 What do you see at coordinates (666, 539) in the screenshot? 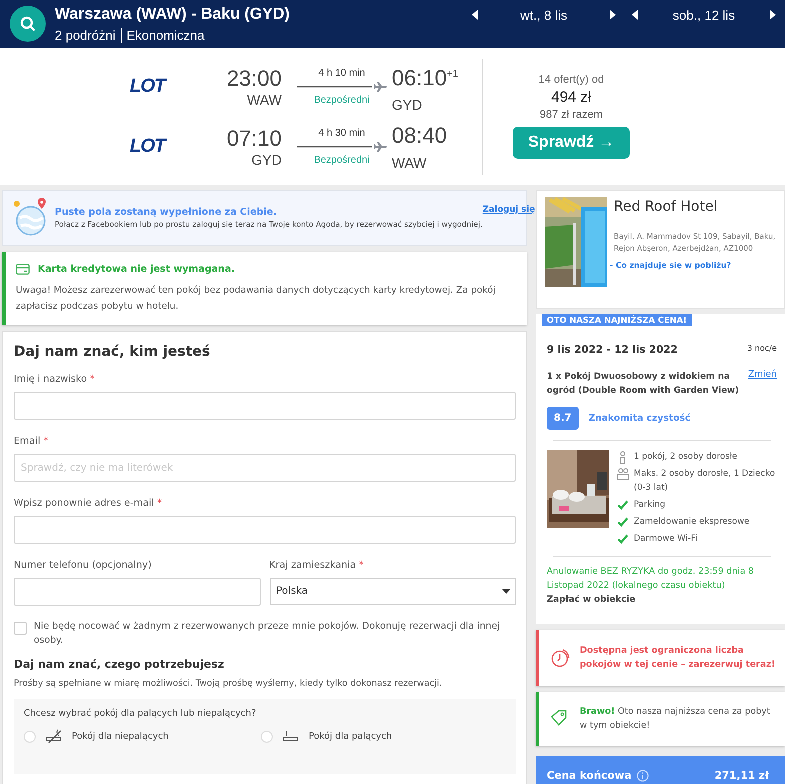
I see `feature-text: Darmowe Wi-Fi` at bounding box center [666, 539].